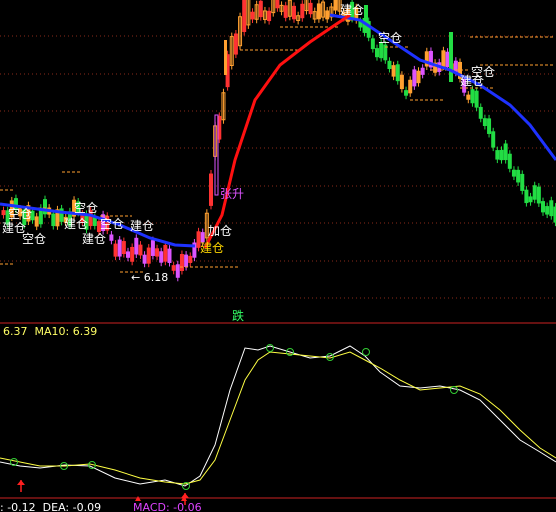 This screenshot has width=556, height=512. Describe the element at coordinates (167, 506) in the screenshot. I see `macd-label: MACD: -0.06` at that location.